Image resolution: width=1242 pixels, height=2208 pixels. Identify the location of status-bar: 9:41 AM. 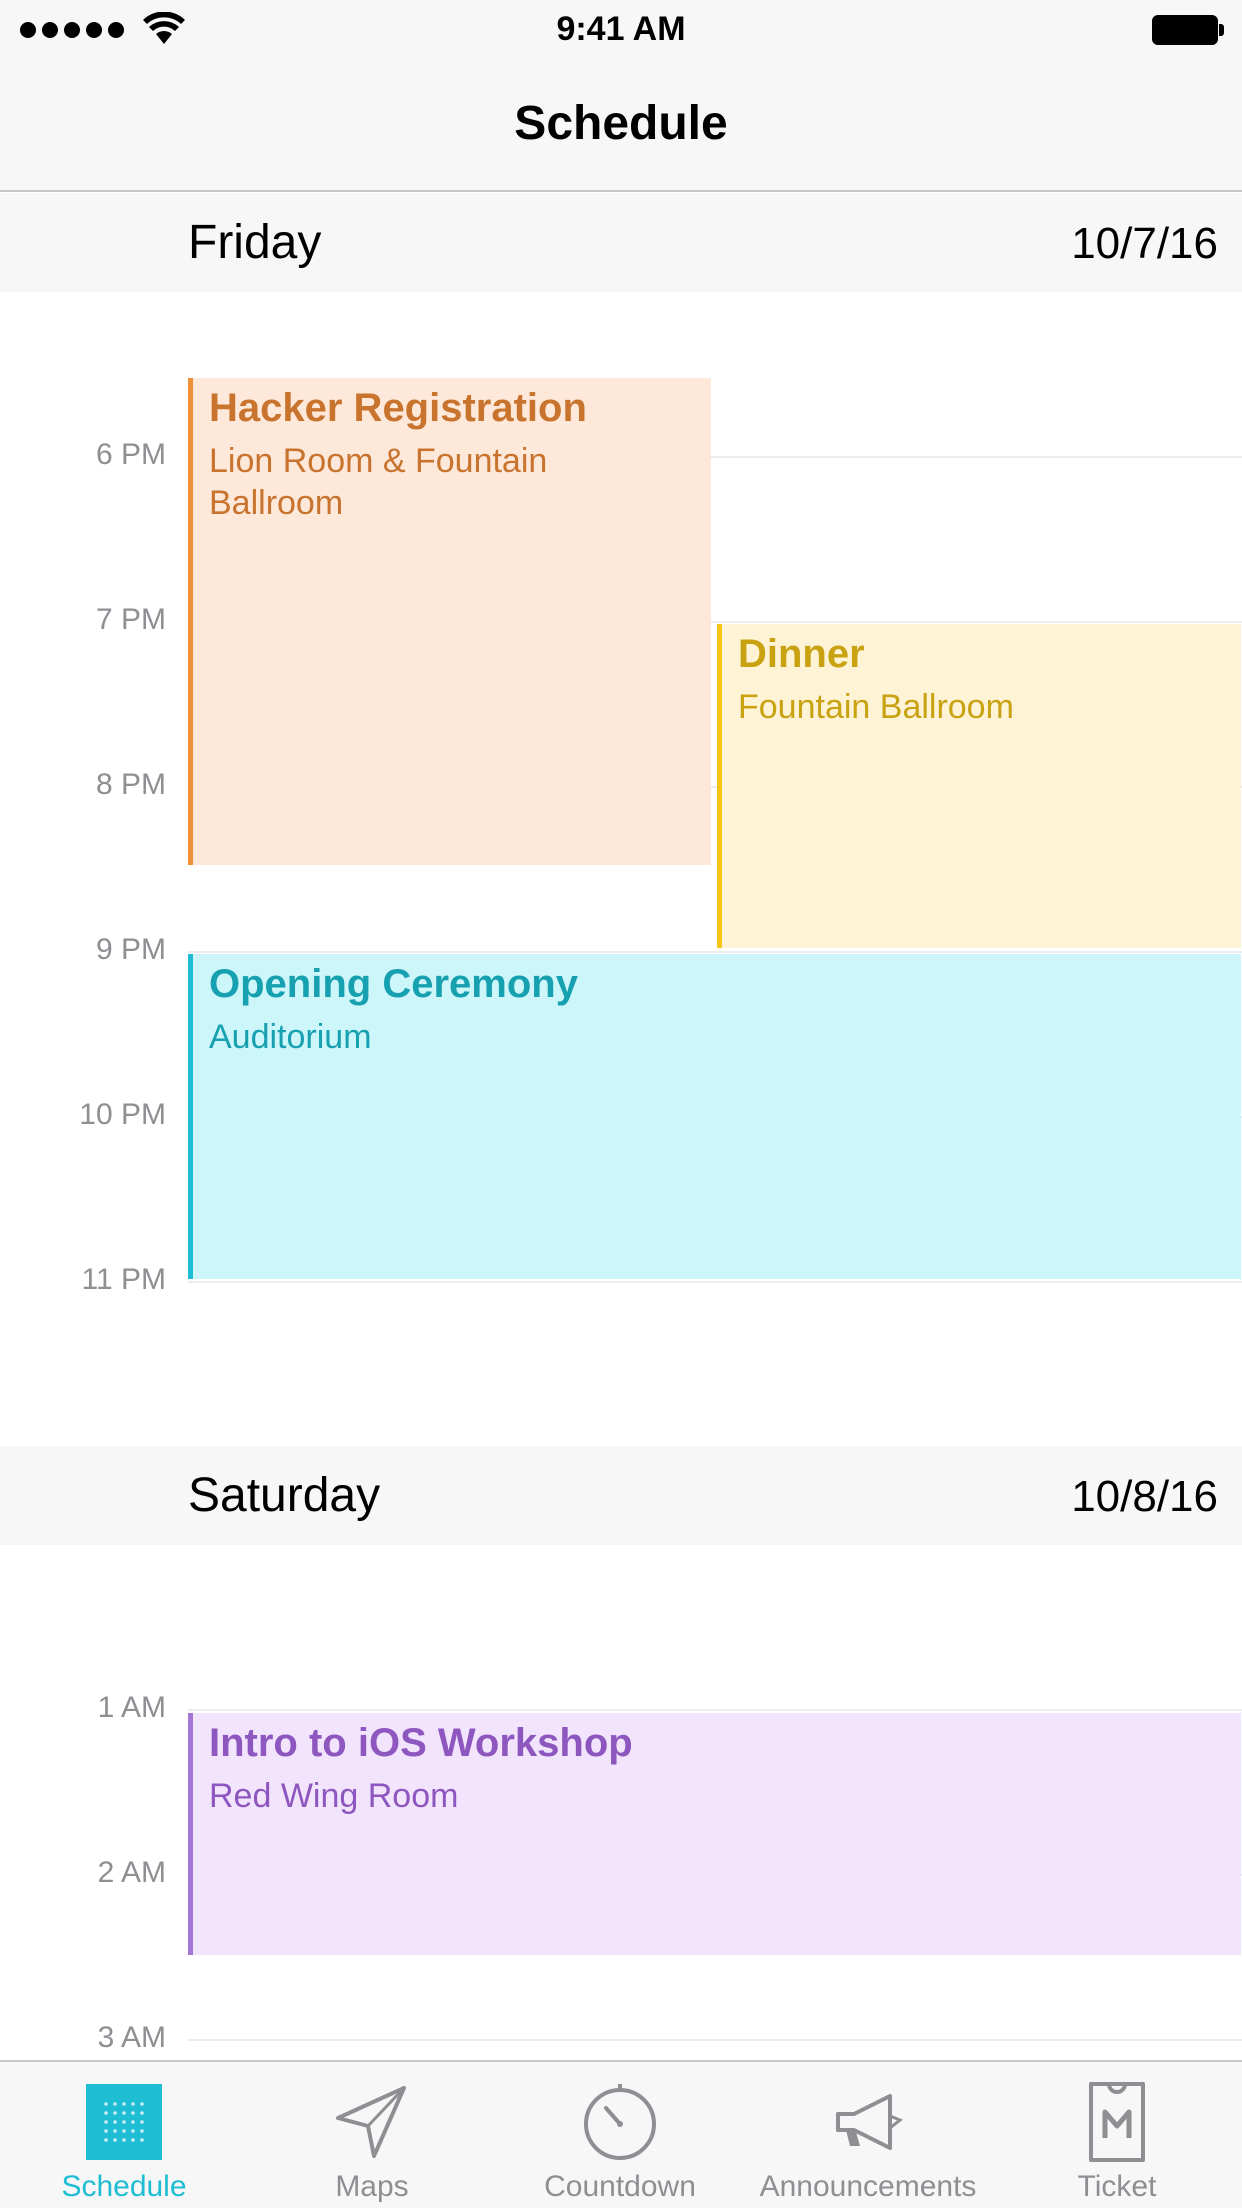
(621, 30).